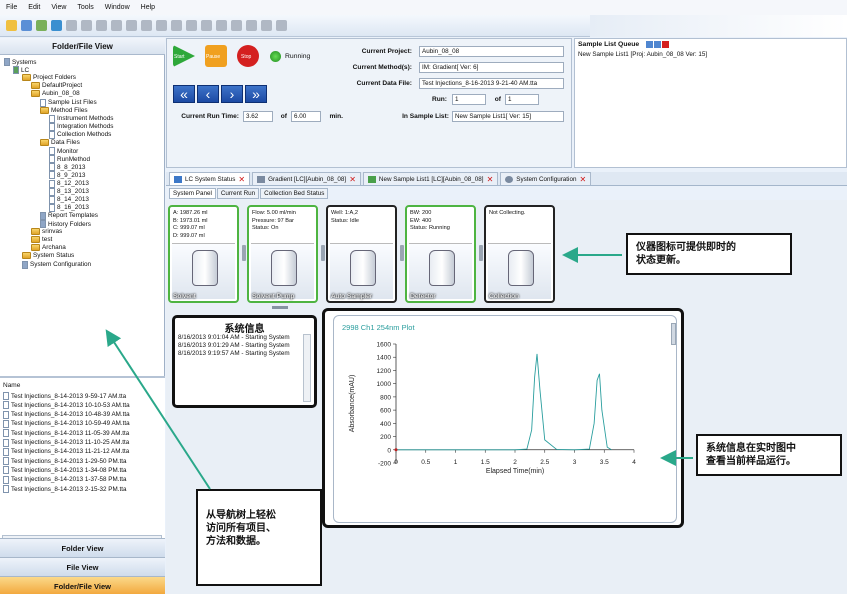 The height and width of the screenshot is (594, 847). Describe the element at coordinates (20, 62) in the screenshot. I see `tree-node: Systems` at that location.